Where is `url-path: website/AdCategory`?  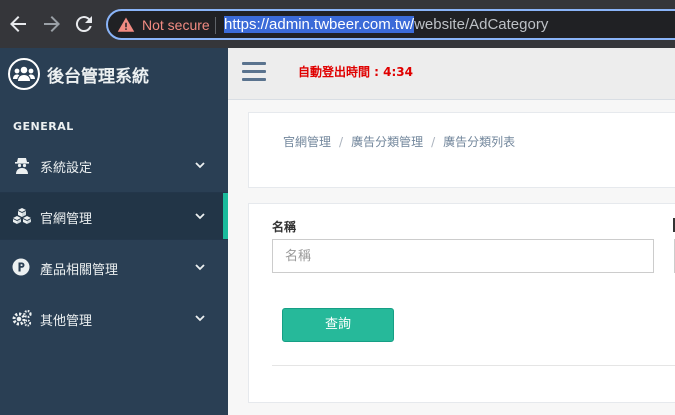 url-path: website/AdCategory is located at coordinates (481, 24).